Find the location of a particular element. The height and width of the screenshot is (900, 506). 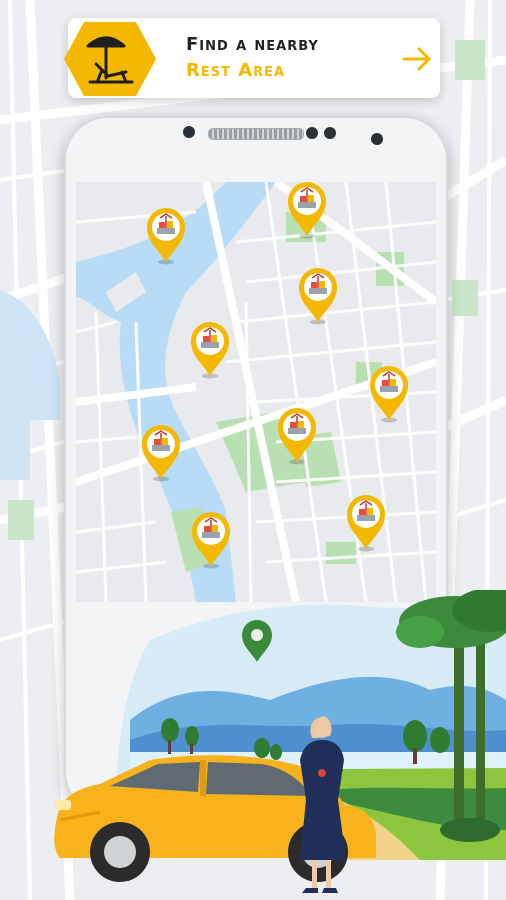

beach-chair-umbrella-icon is located at coordinates (110, 59).